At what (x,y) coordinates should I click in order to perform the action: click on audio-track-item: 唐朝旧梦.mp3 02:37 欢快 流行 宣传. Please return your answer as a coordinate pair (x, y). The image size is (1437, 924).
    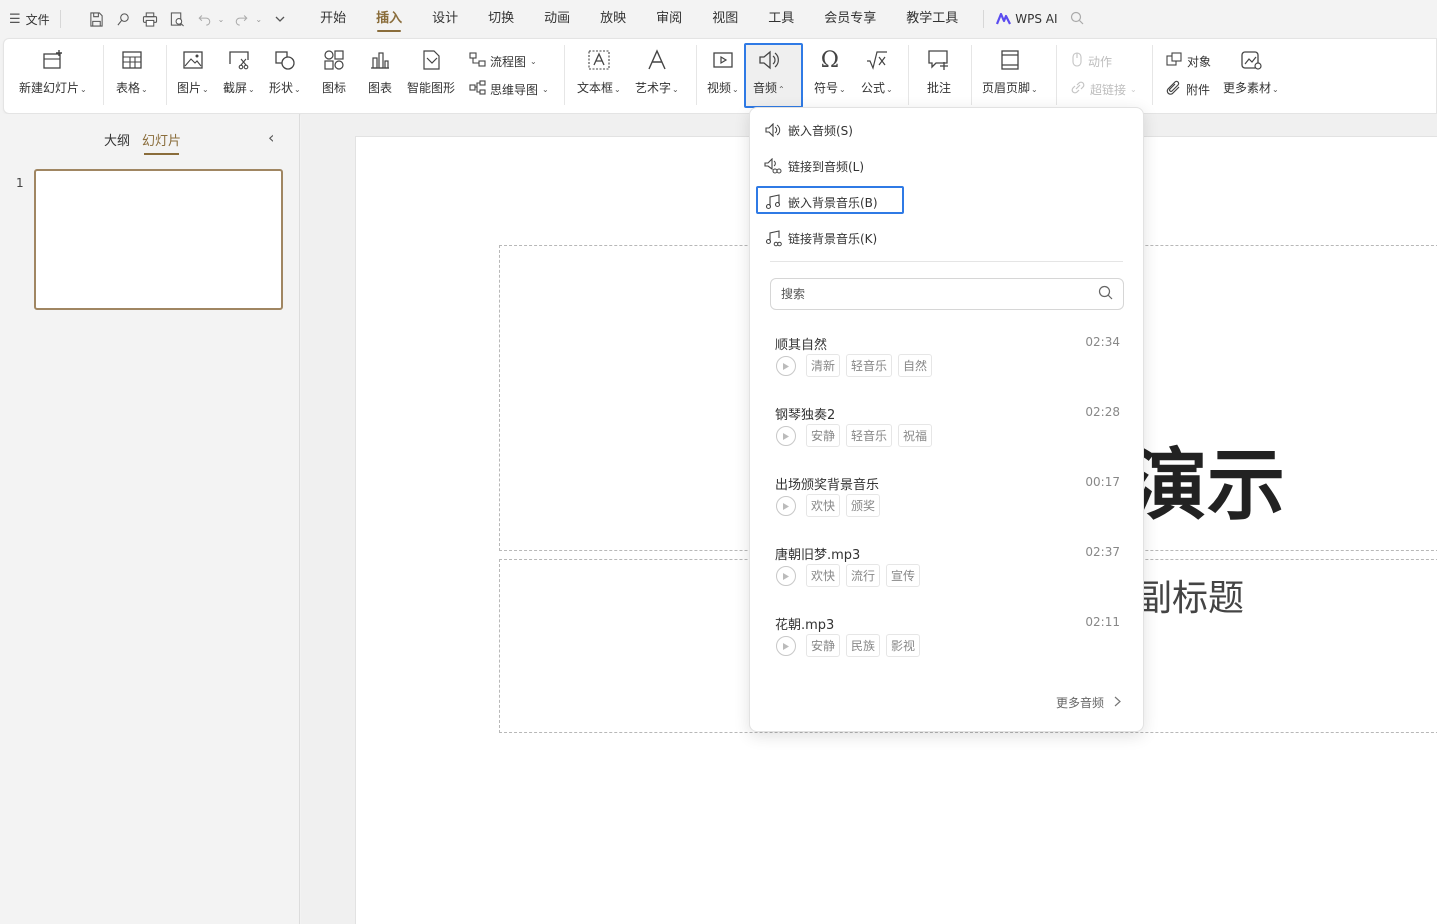
    Looking at the image, I should click on (947, 574).